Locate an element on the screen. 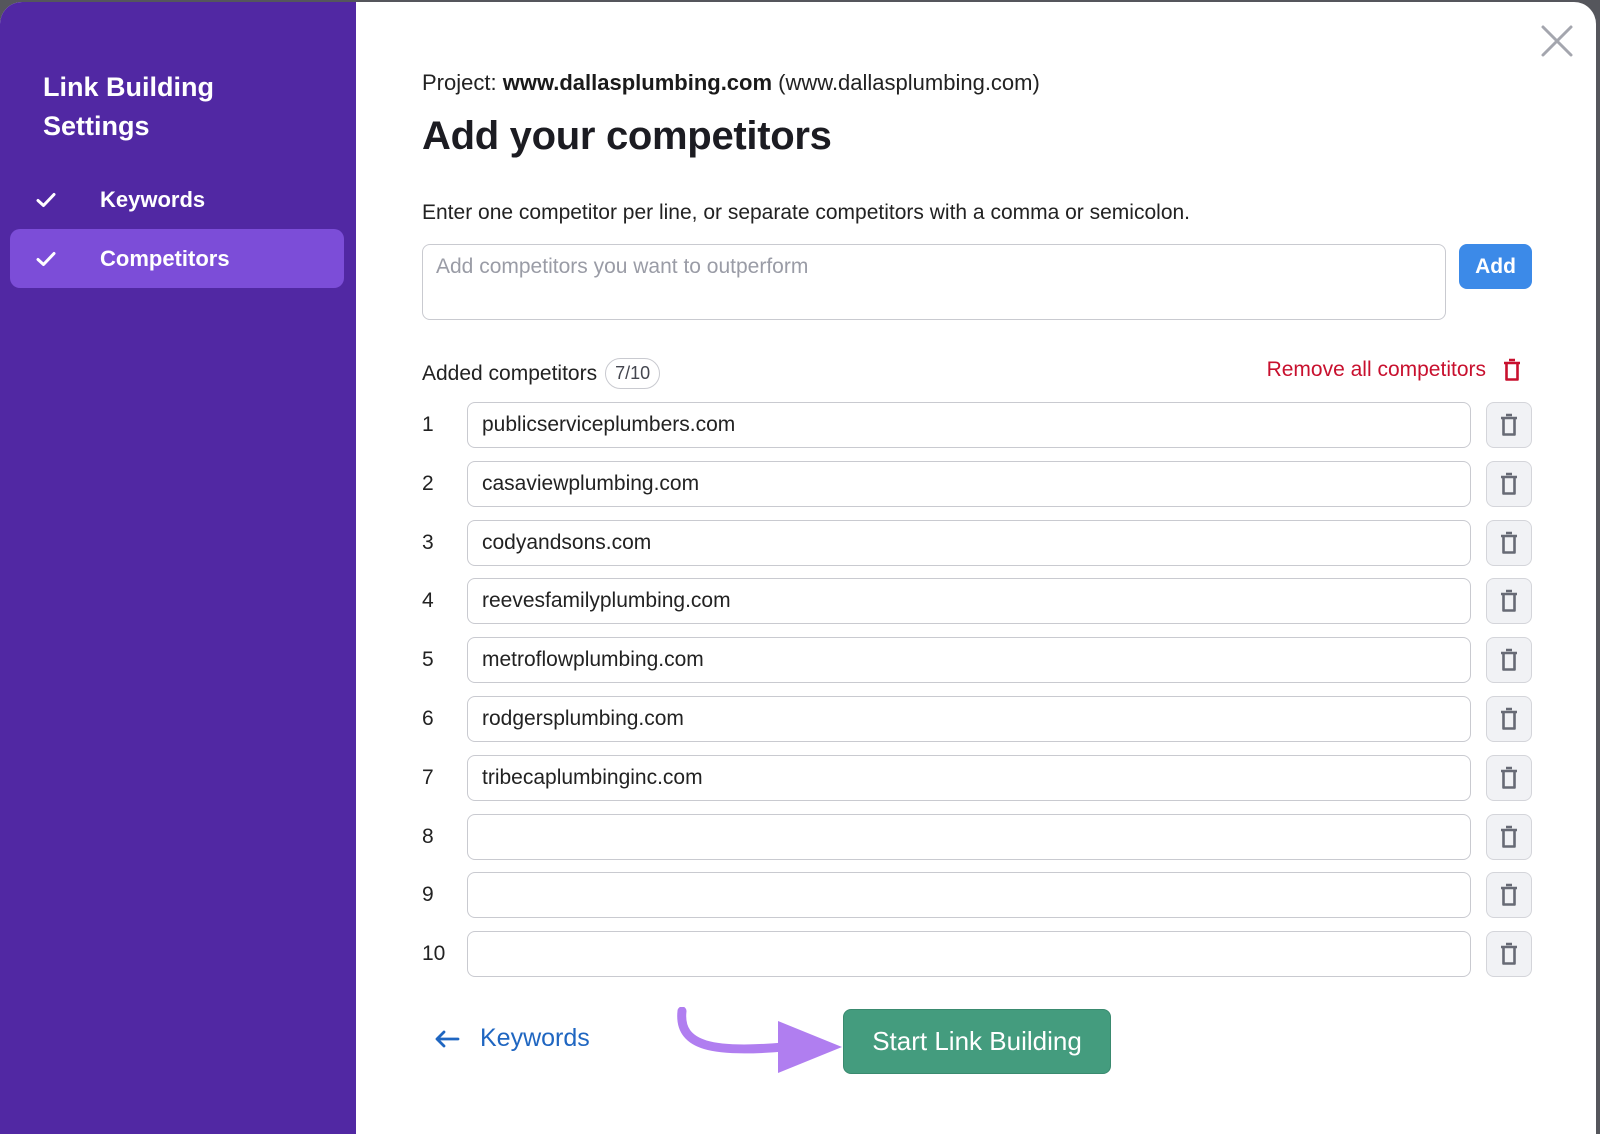 The image size is (1600, 1134). competitor-row: 3 is located at coordinates (977, 542).